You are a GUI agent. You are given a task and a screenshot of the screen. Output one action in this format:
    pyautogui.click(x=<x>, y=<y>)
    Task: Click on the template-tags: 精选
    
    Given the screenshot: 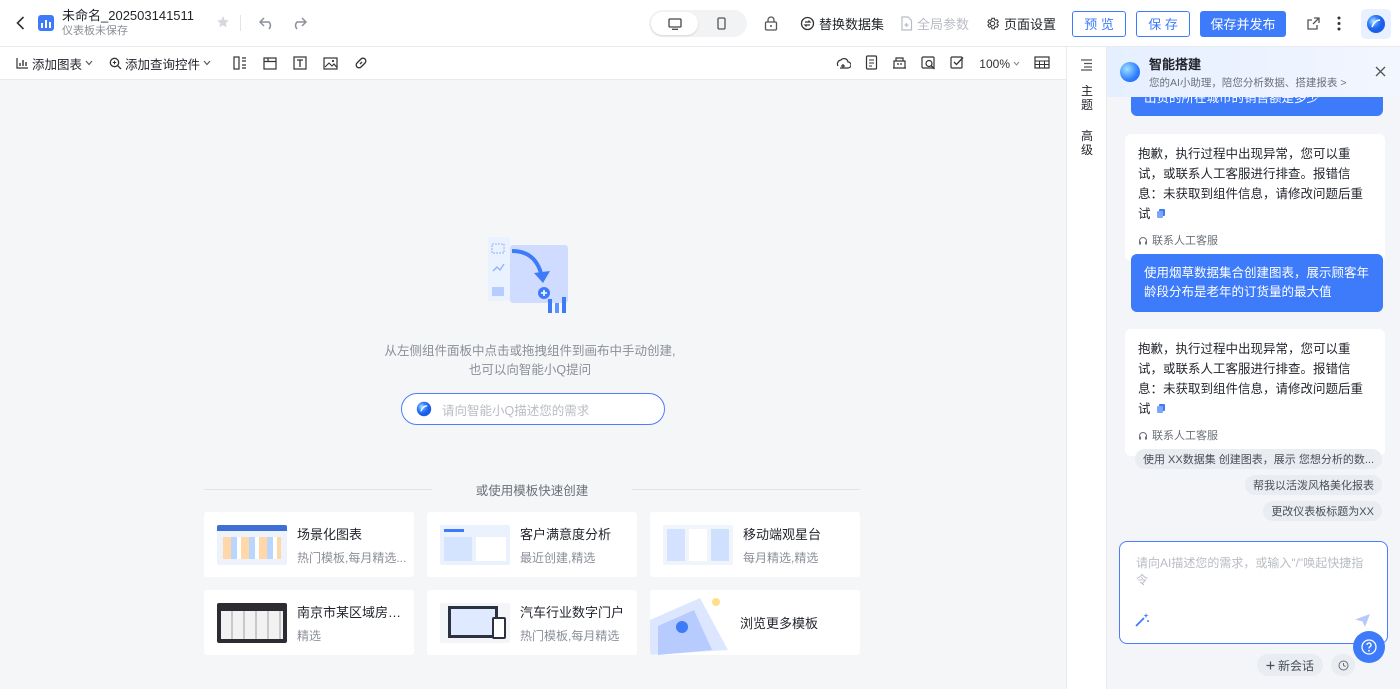 What is the action you would take?
    pyautogui.click(x=309, y=635)
    